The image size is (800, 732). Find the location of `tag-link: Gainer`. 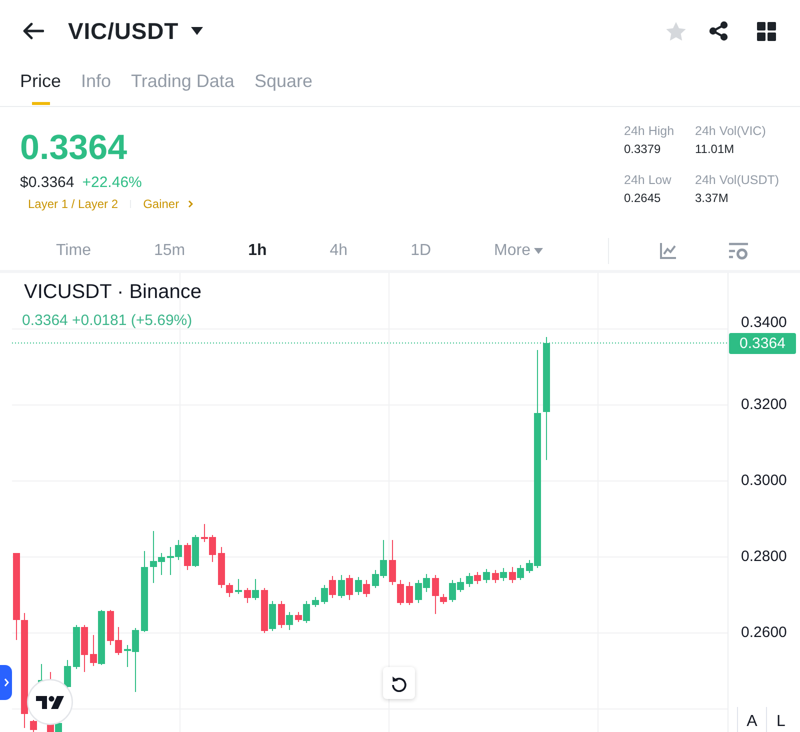

tag-link: Gainer is located at coordinates (168, 204).